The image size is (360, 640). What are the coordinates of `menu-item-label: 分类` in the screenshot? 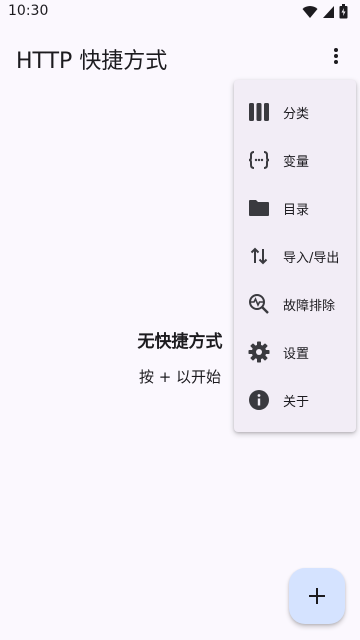 It's located at (296, 114).